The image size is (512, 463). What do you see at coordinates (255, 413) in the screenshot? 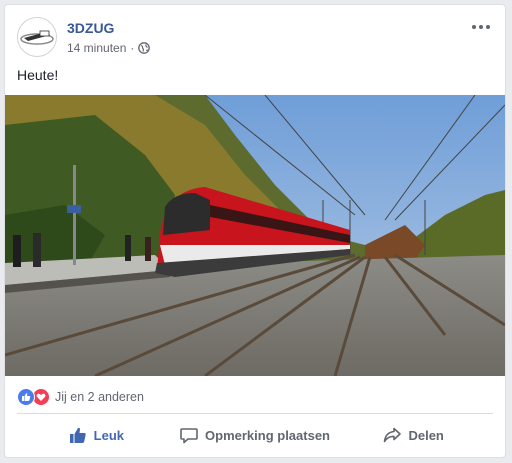
I see `divider` at bounding box center [255, 413].